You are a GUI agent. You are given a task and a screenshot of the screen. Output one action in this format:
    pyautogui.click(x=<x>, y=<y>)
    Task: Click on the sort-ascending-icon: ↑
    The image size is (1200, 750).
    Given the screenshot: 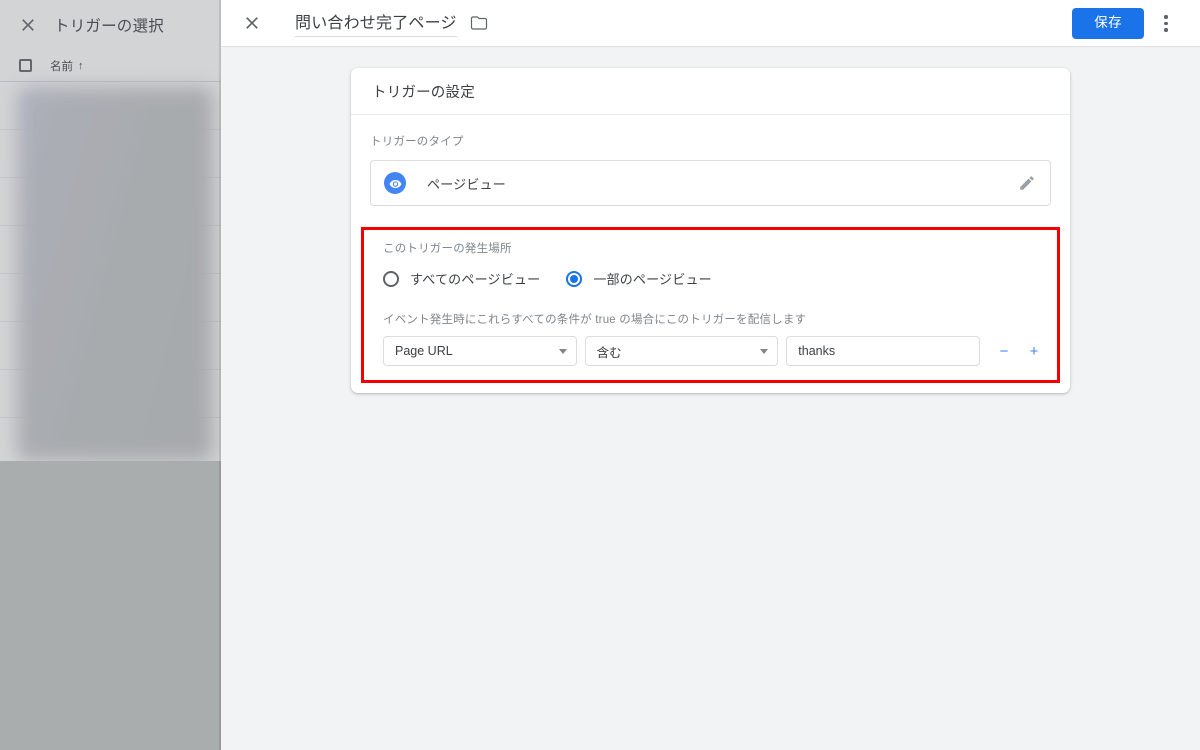 What is the action you would take?
    pyautogui.click(x=81, y=65)
    